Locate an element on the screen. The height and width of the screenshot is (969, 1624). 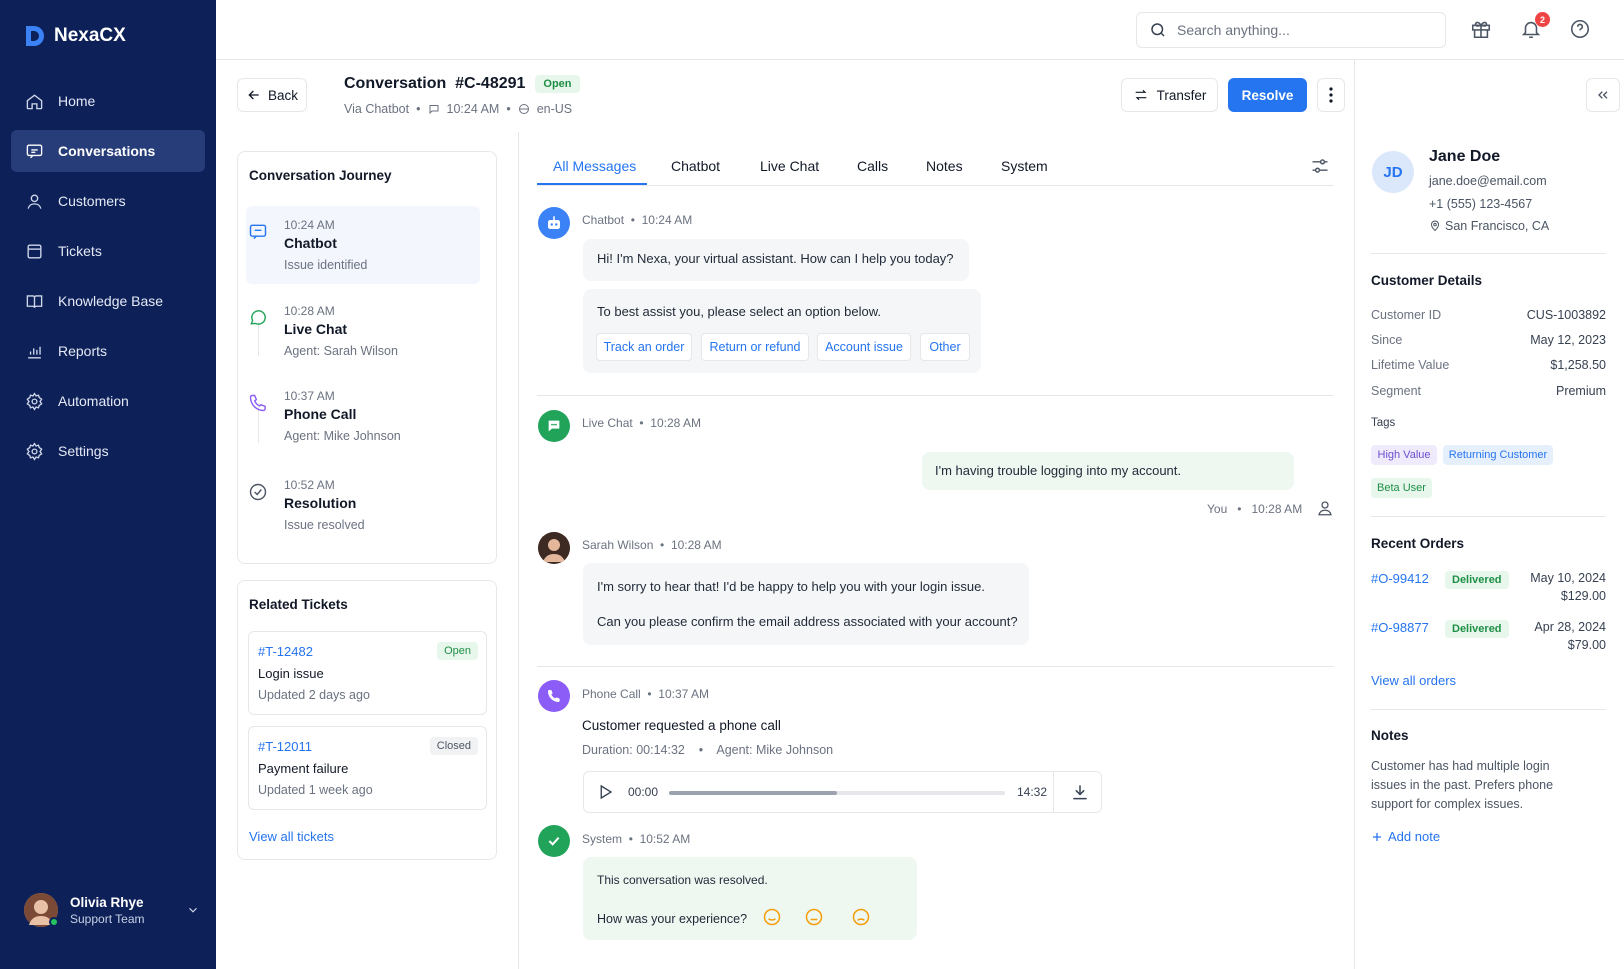
user-profile: Olivia Rhye Support Team is located at coordinates (112, 910).